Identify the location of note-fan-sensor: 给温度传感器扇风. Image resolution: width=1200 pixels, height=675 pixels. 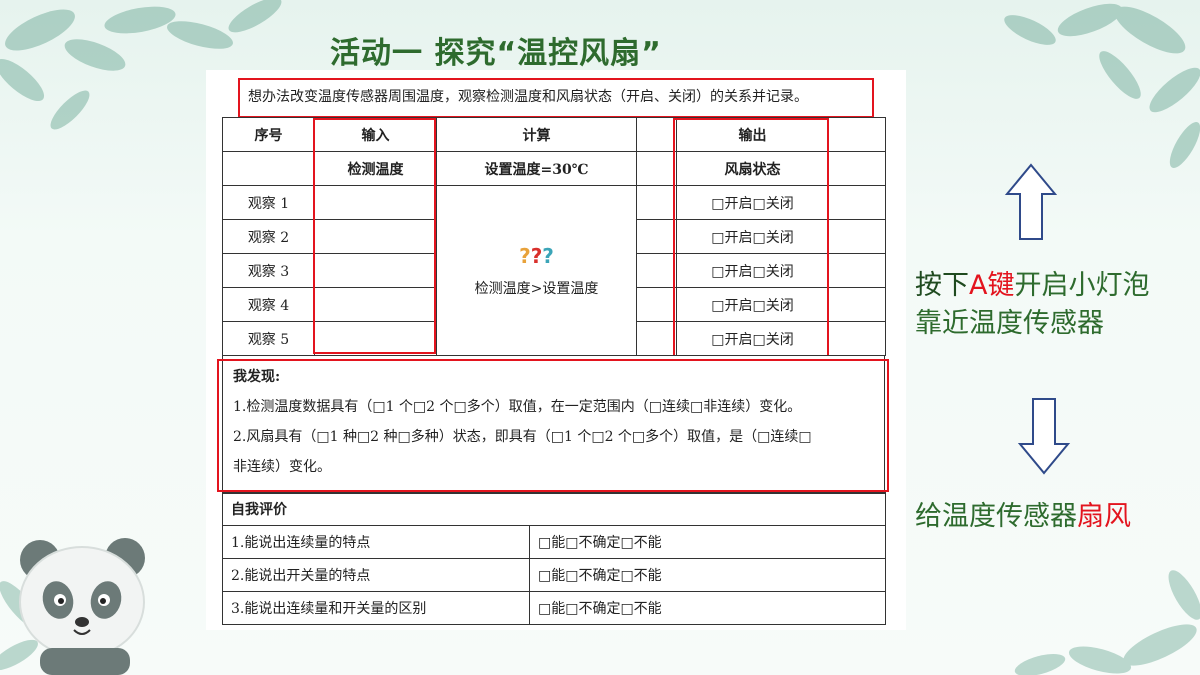
(1023, 516).